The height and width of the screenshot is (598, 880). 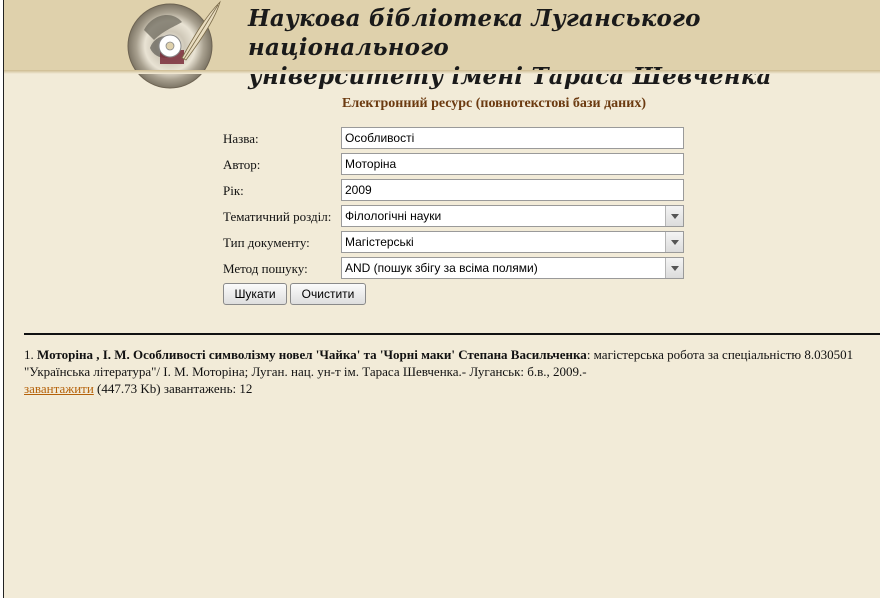 What do you see at coordinates (393, 216) in the screenshot?
I see `subject-select-value: Філологічні науки` at bounding box center [393, 216].